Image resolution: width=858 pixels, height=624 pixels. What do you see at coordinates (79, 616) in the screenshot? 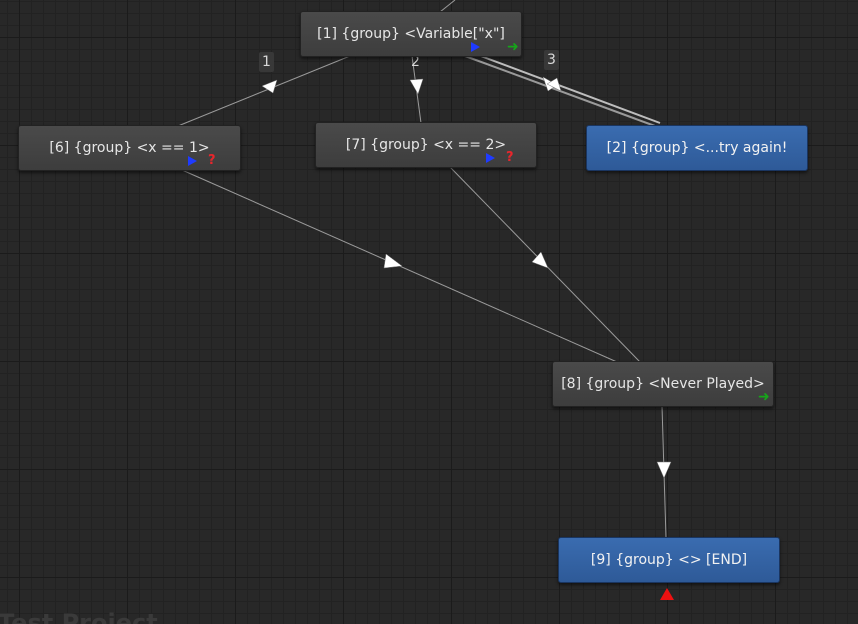
I see `project-watermark: Test Project` at bounding box center [79, 616].